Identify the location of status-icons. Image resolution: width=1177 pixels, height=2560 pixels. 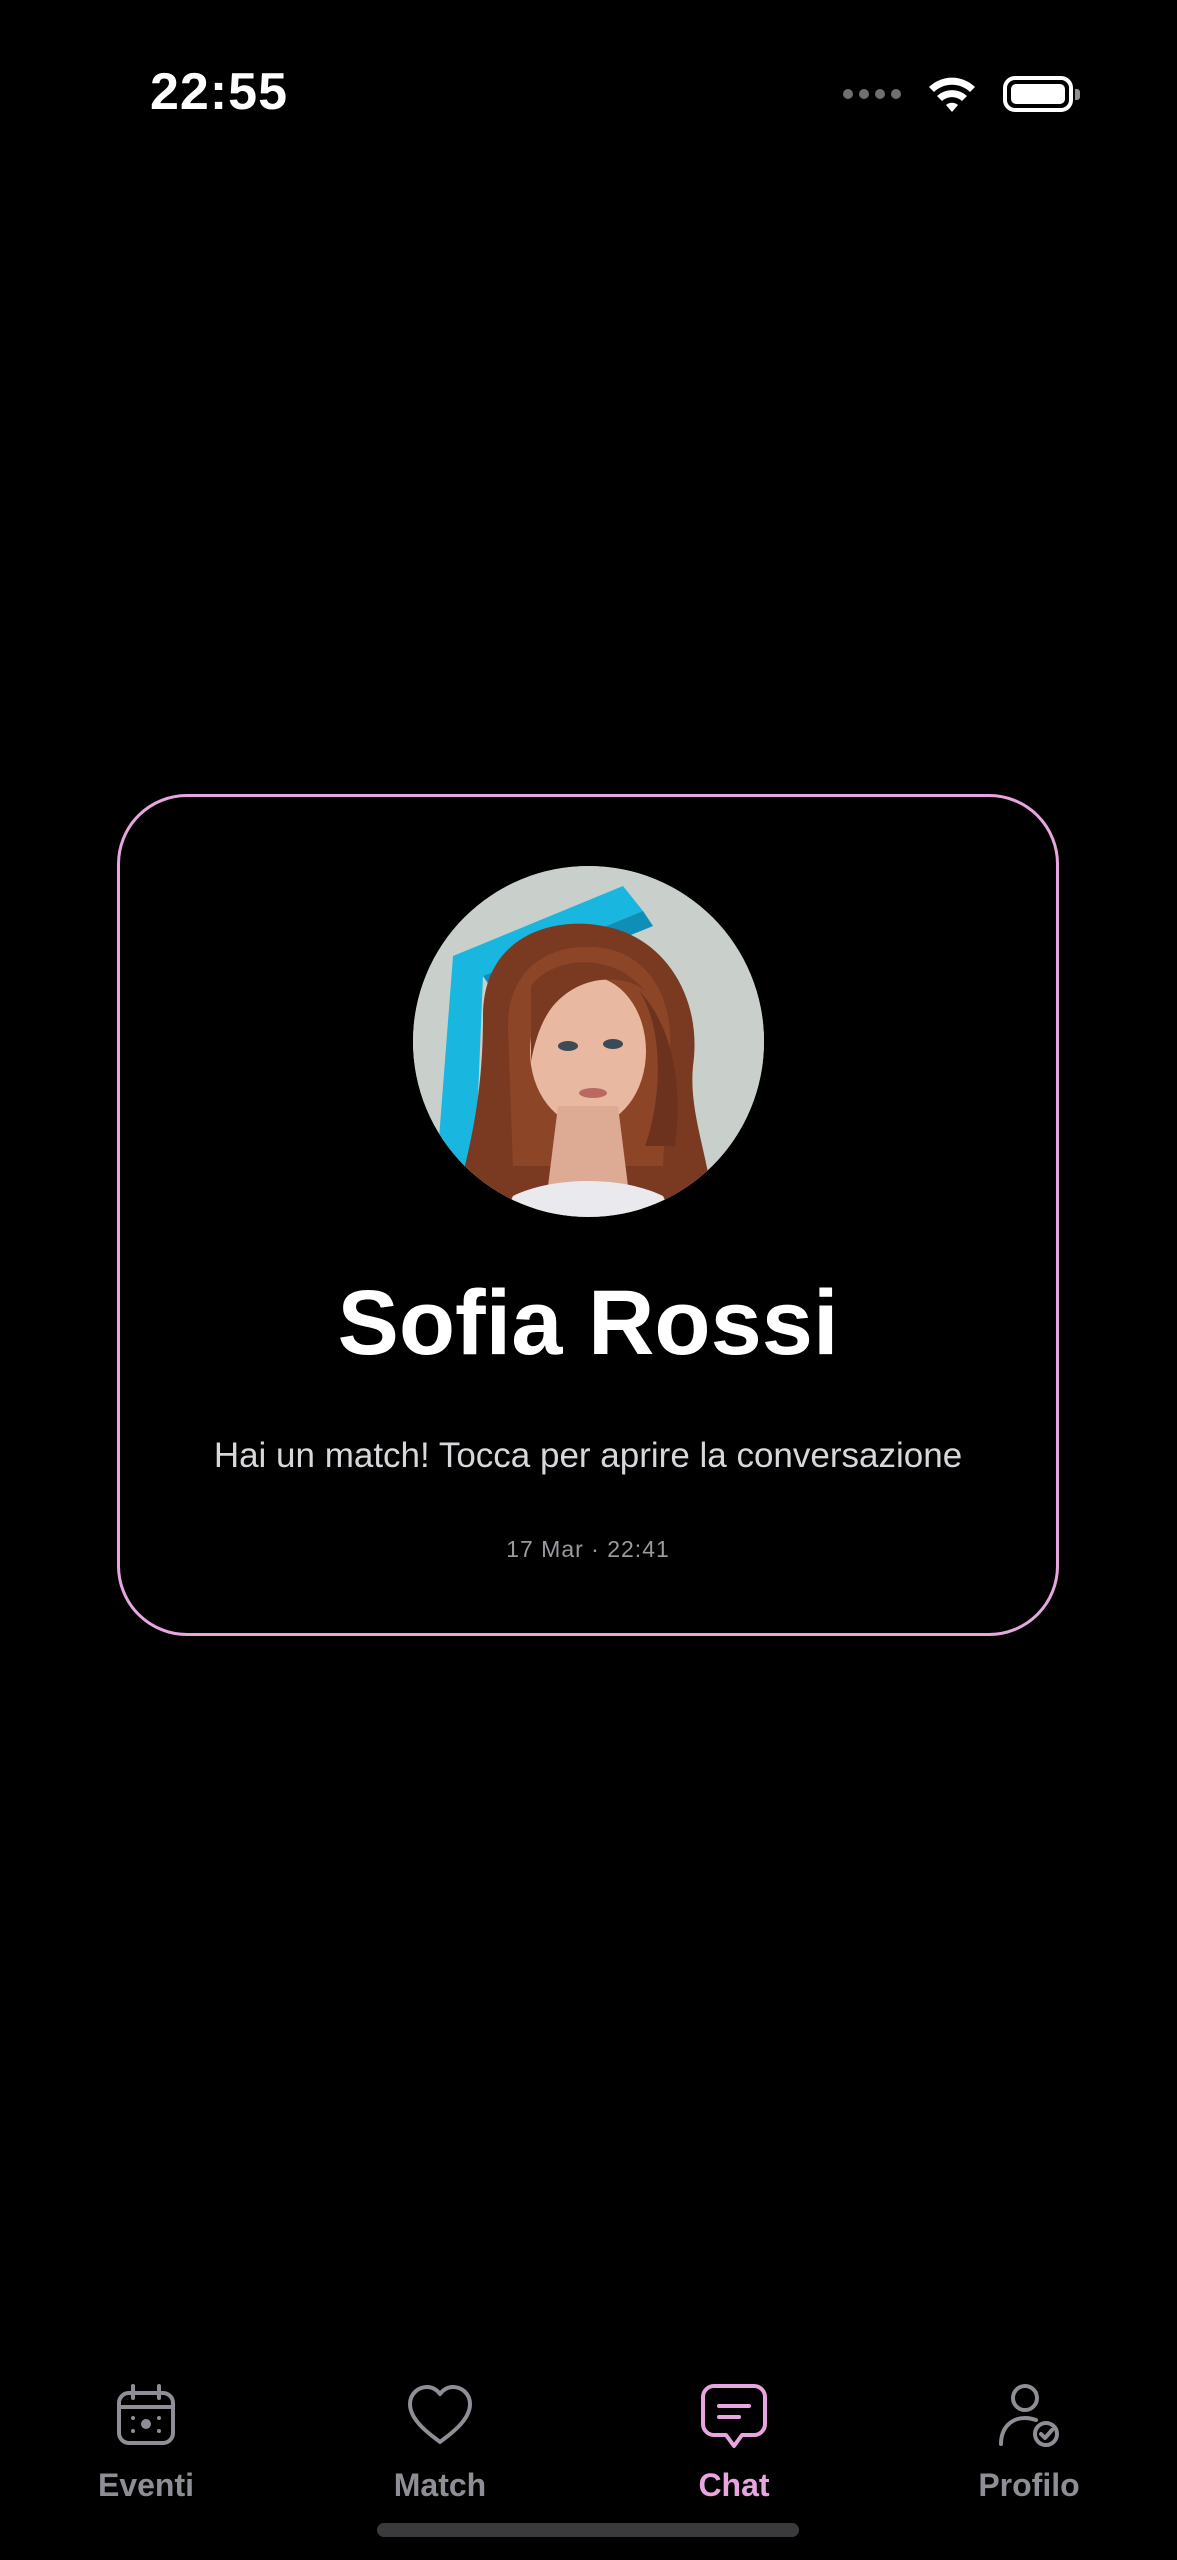
(961, 94).